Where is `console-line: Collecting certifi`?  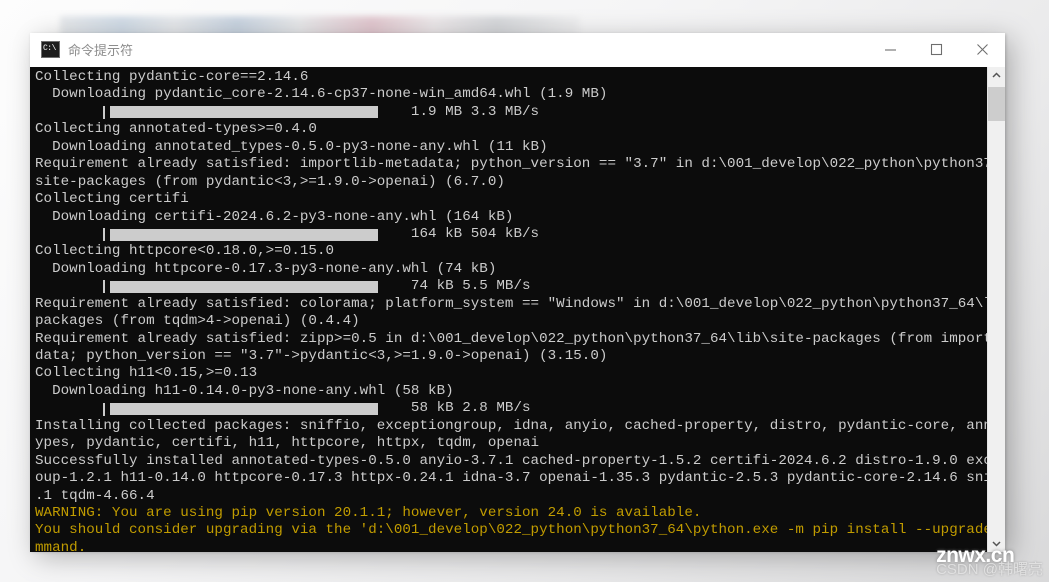 console-line: Collecting certifi is located at coordinates (112, 199).